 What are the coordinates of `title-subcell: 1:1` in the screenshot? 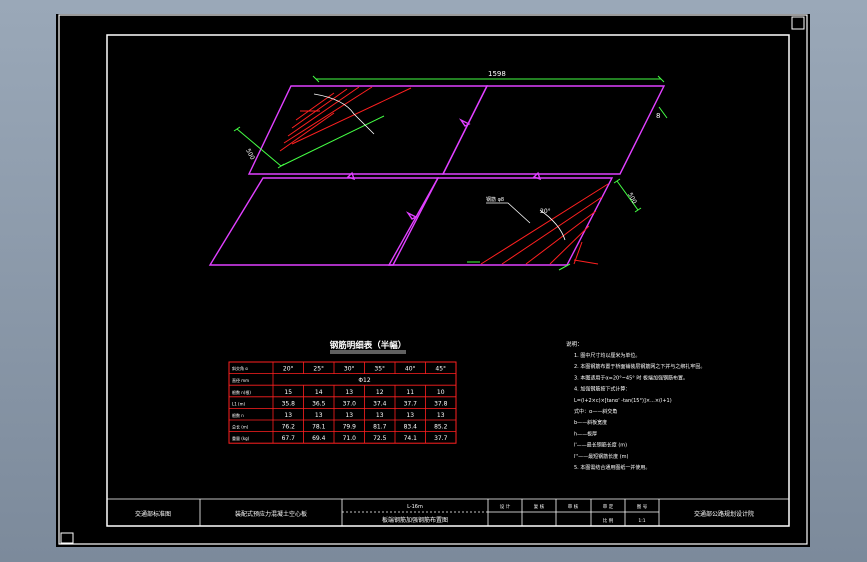 It's located at (641, 521).